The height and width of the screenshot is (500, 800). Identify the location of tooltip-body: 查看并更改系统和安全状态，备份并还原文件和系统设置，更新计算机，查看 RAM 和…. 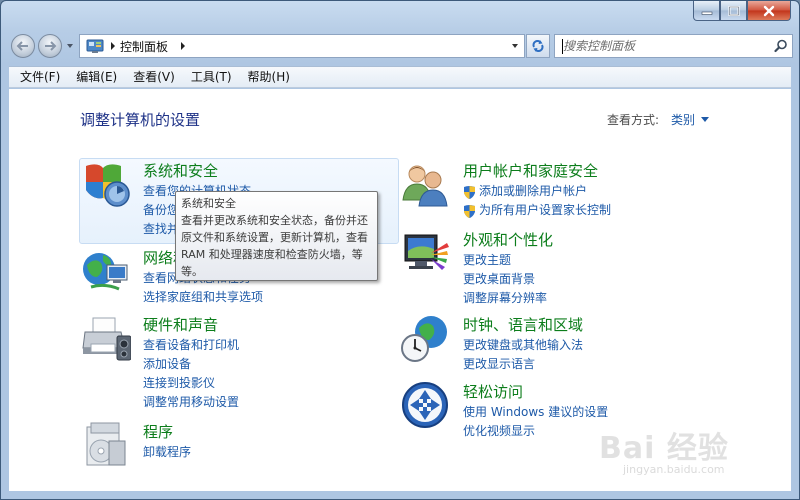
(274, 246).